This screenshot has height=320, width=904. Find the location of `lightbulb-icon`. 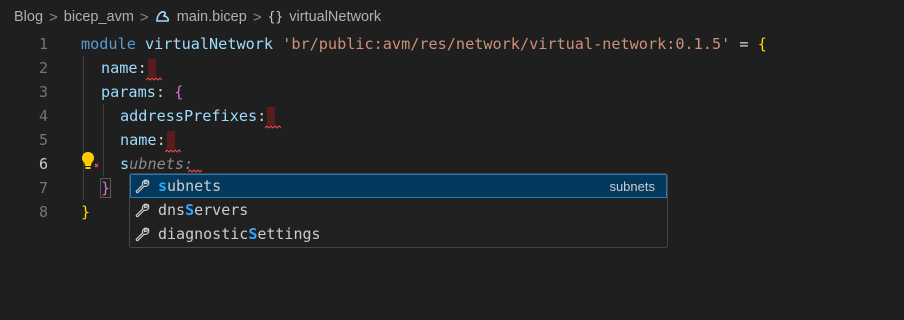

lightbulb-icon is located at coordinates (91, 161).